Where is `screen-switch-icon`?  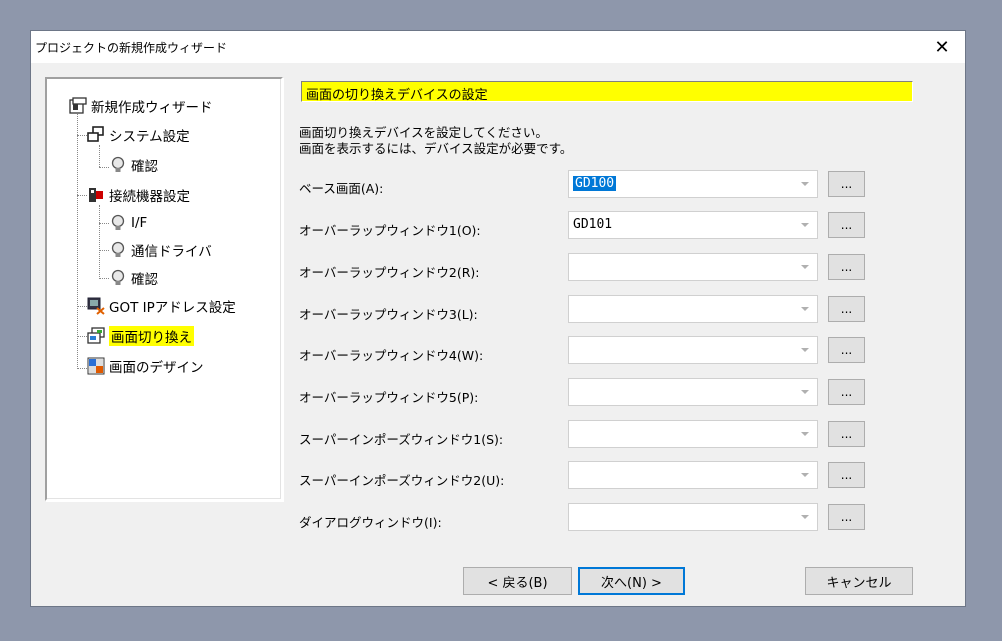 screen-switch-icon is located at coordinates (96, 336).